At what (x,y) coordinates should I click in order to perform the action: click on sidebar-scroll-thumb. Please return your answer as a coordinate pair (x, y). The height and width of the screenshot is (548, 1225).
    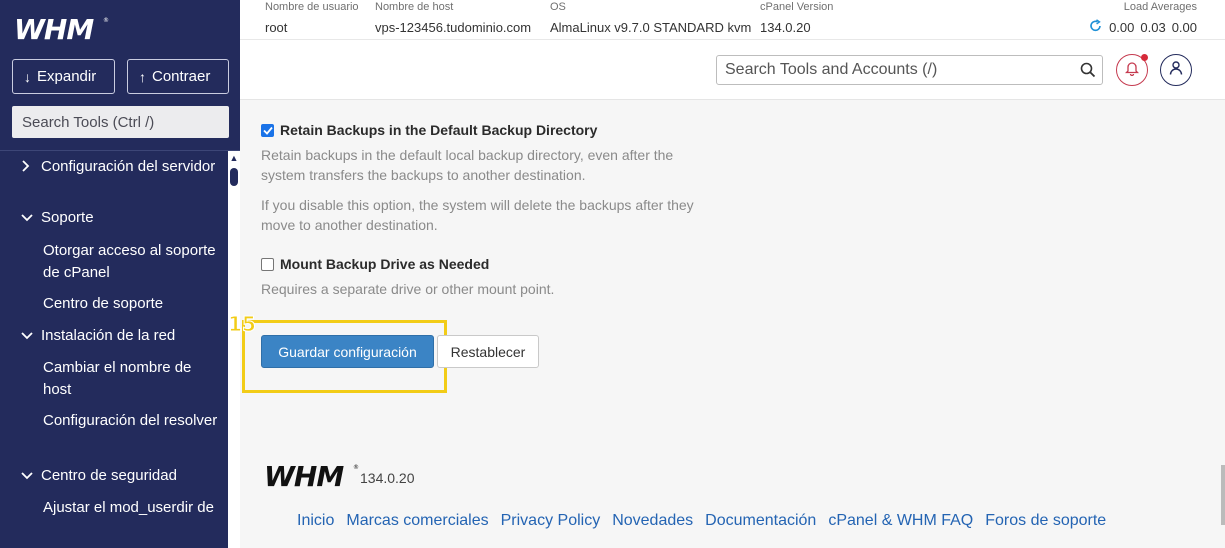
    Looking at the image, I should click on (234, 177).